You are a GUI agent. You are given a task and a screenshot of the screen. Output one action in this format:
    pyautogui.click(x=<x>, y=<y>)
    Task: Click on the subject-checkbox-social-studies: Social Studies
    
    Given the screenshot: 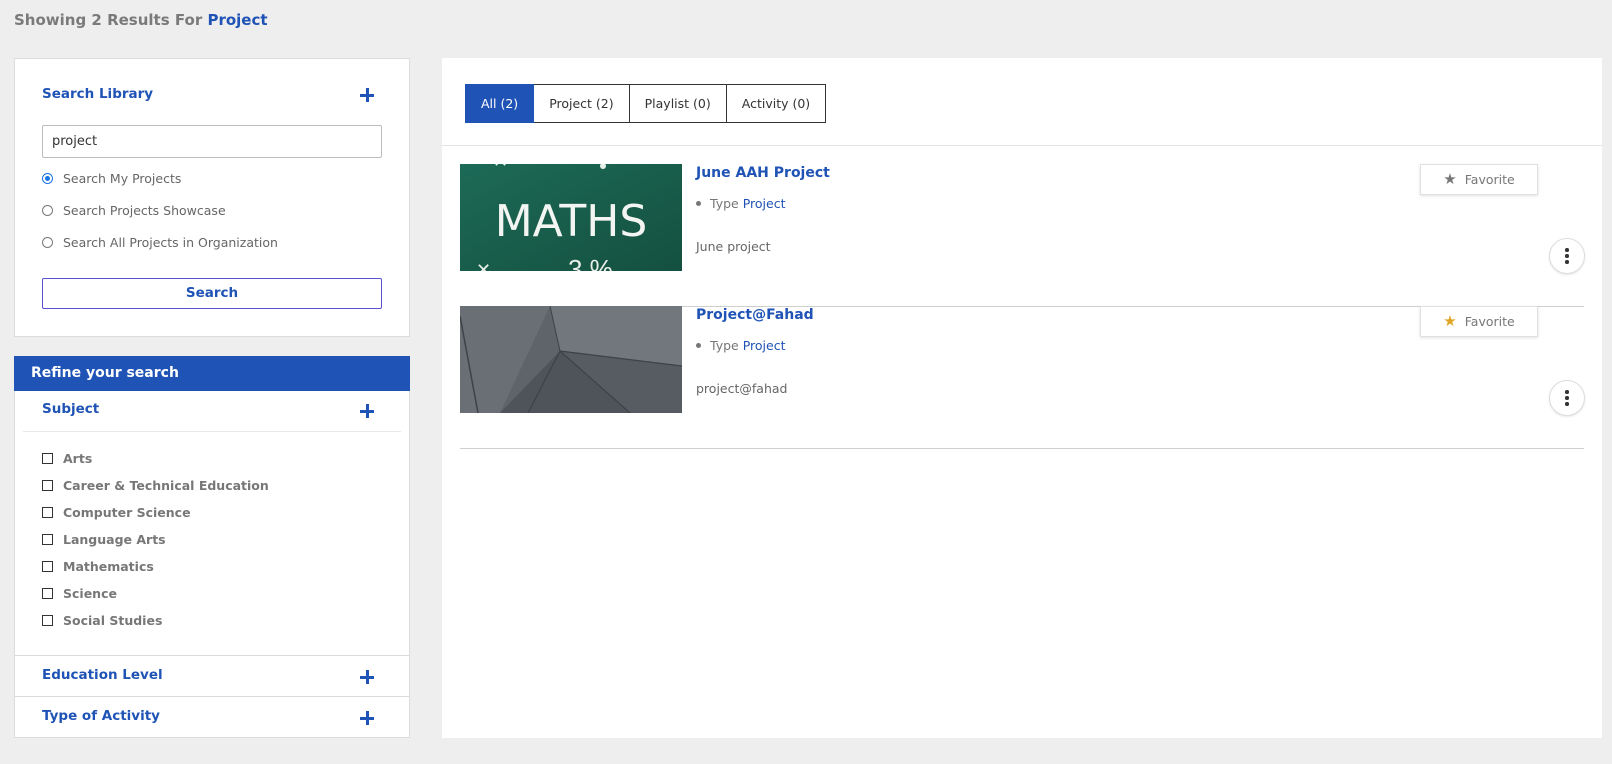 What is the action you would take?
    pyautogui.click(x=102, y=620)
    